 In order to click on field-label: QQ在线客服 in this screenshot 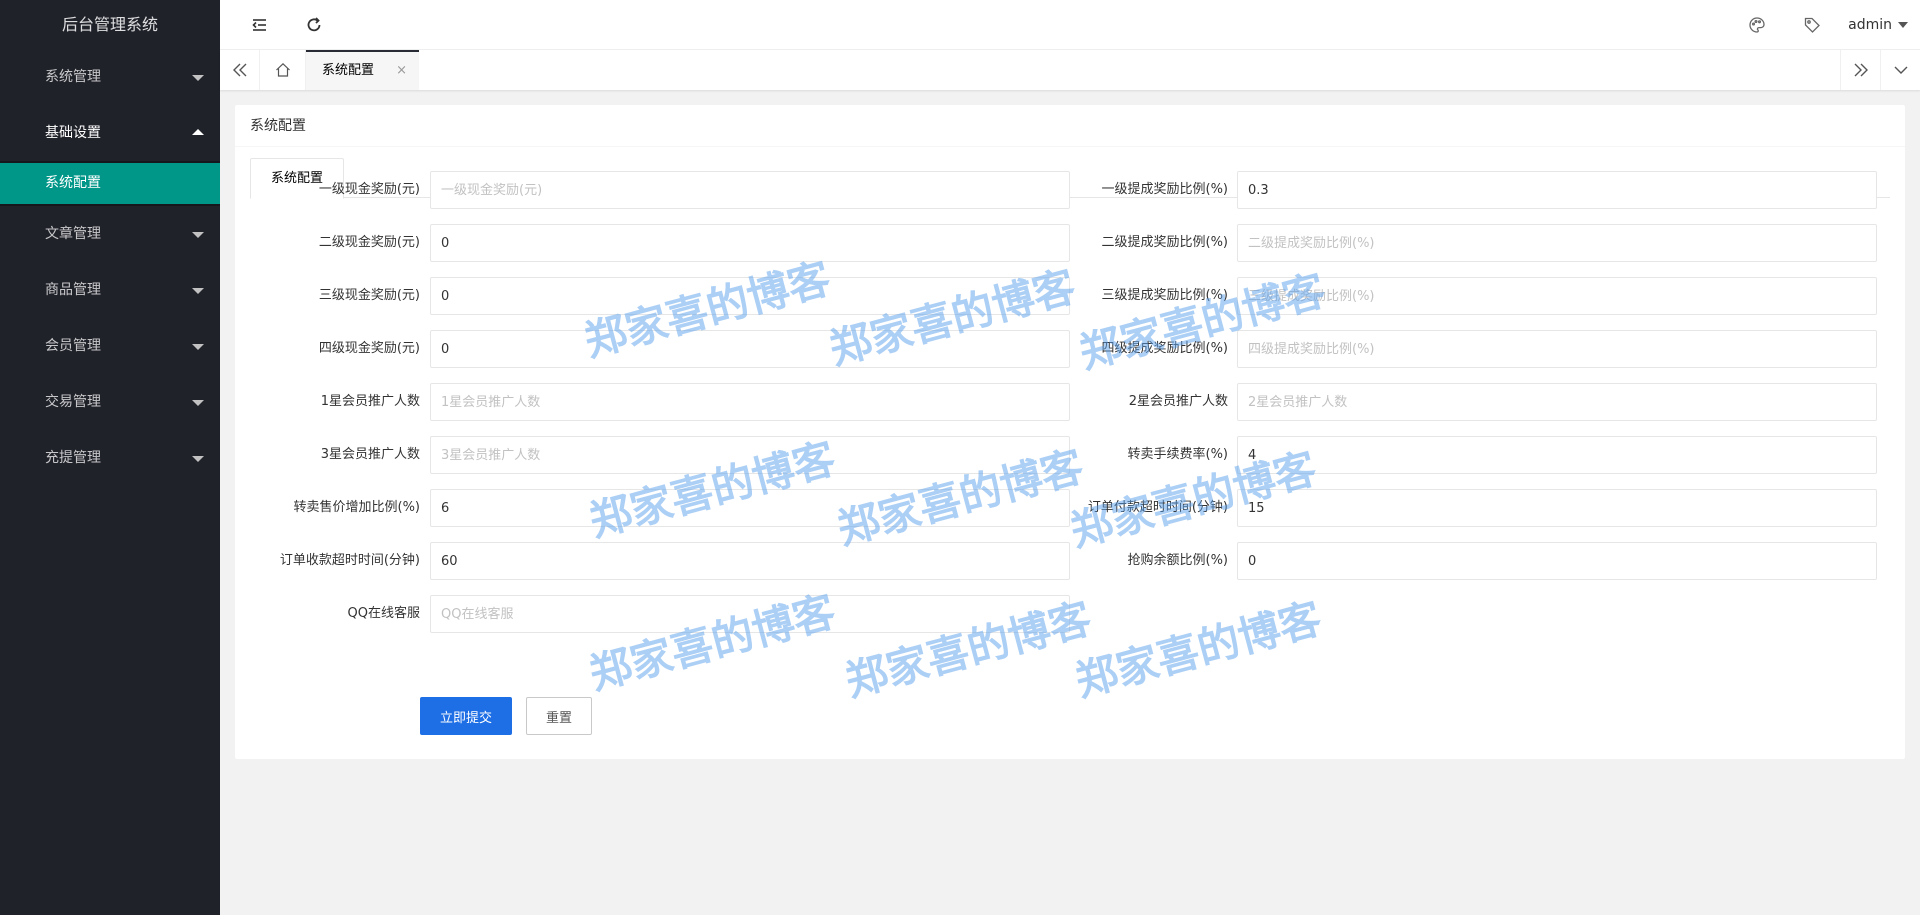, I will do `click(383, 613)`.